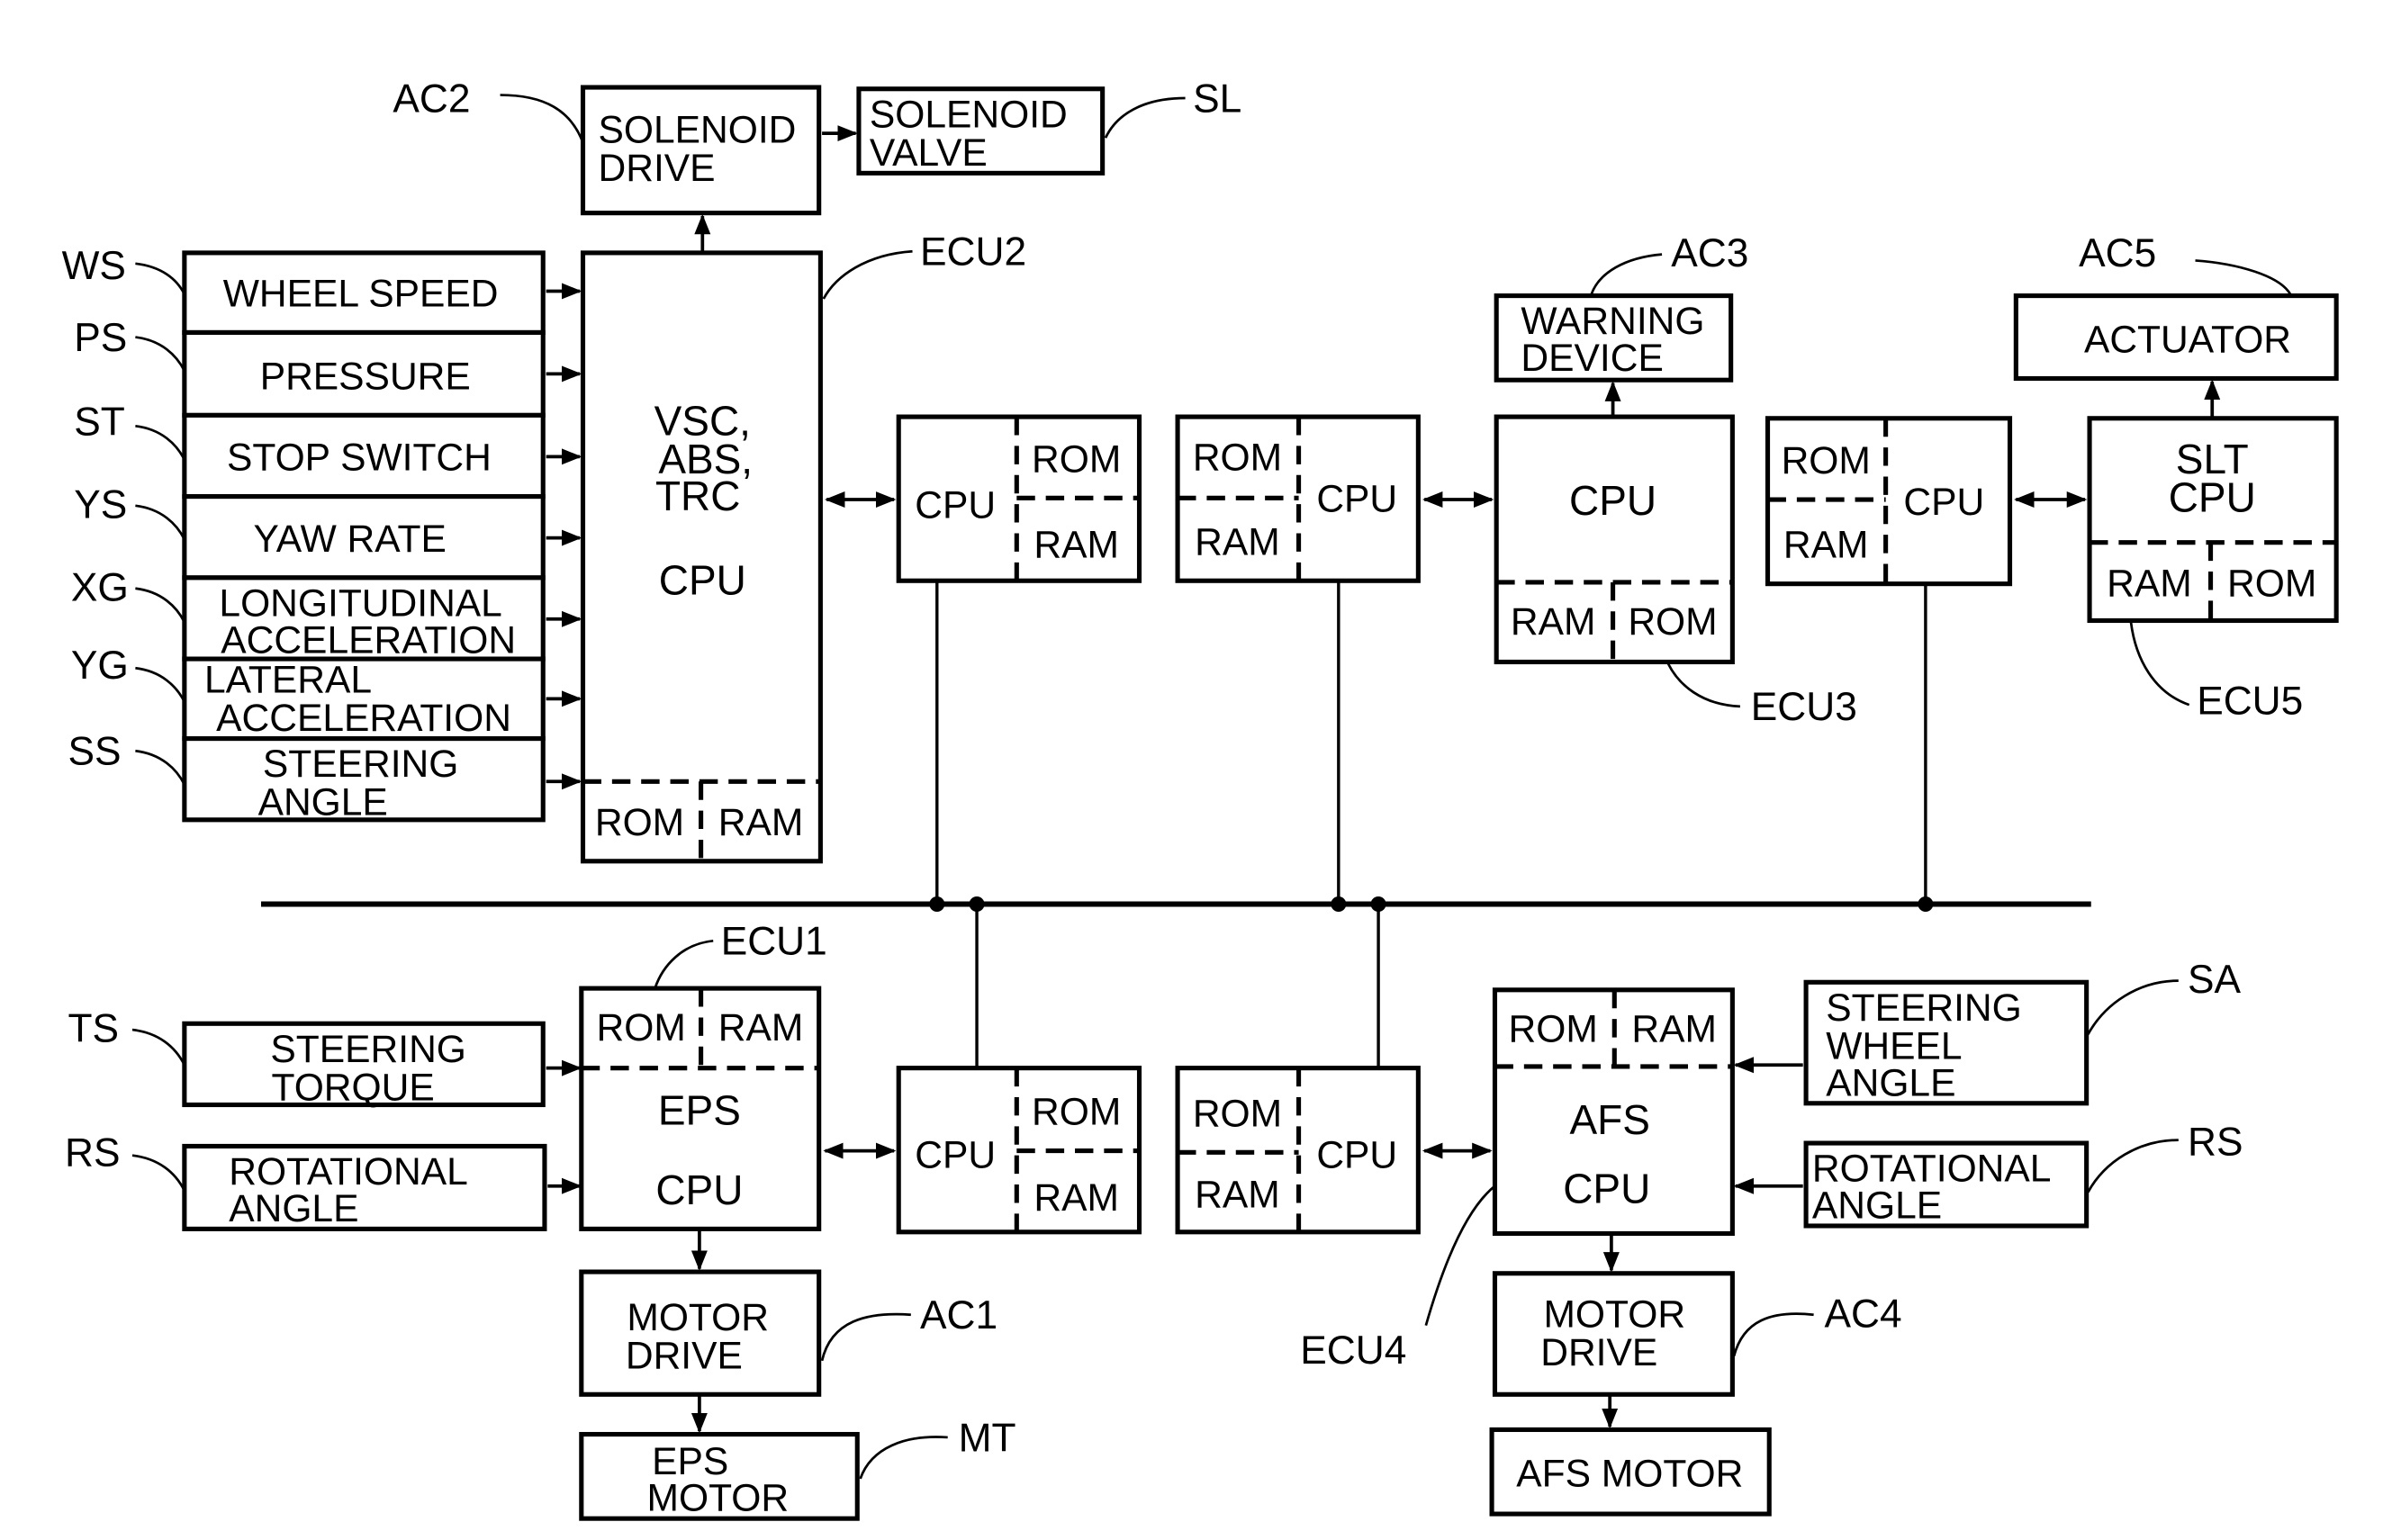 The width and height of the screenshot is (2392, 1540). Describe the element at coordinates (1612, 500) in the screenshot. I see `ecu3-cpu-label: CPU` at that location.